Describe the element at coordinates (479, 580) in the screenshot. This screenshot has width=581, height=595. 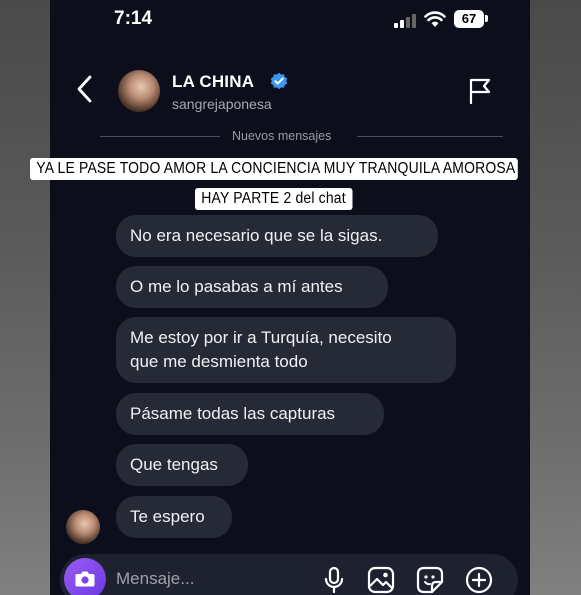
I see `plus-circle-icon` at that location.